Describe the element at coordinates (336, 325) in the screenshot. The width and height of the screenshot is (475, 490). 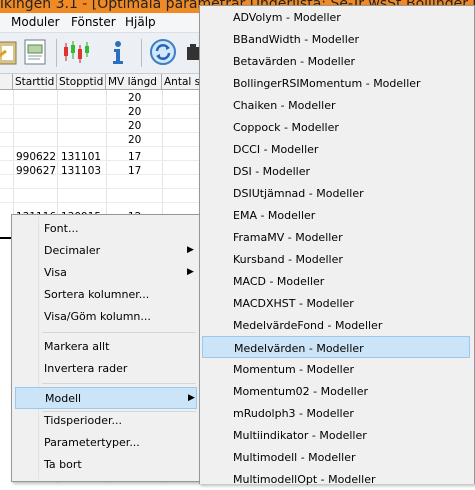
I see `submenu-item-medelvardefond: MedelvärdeFond - Modeller` at that location.